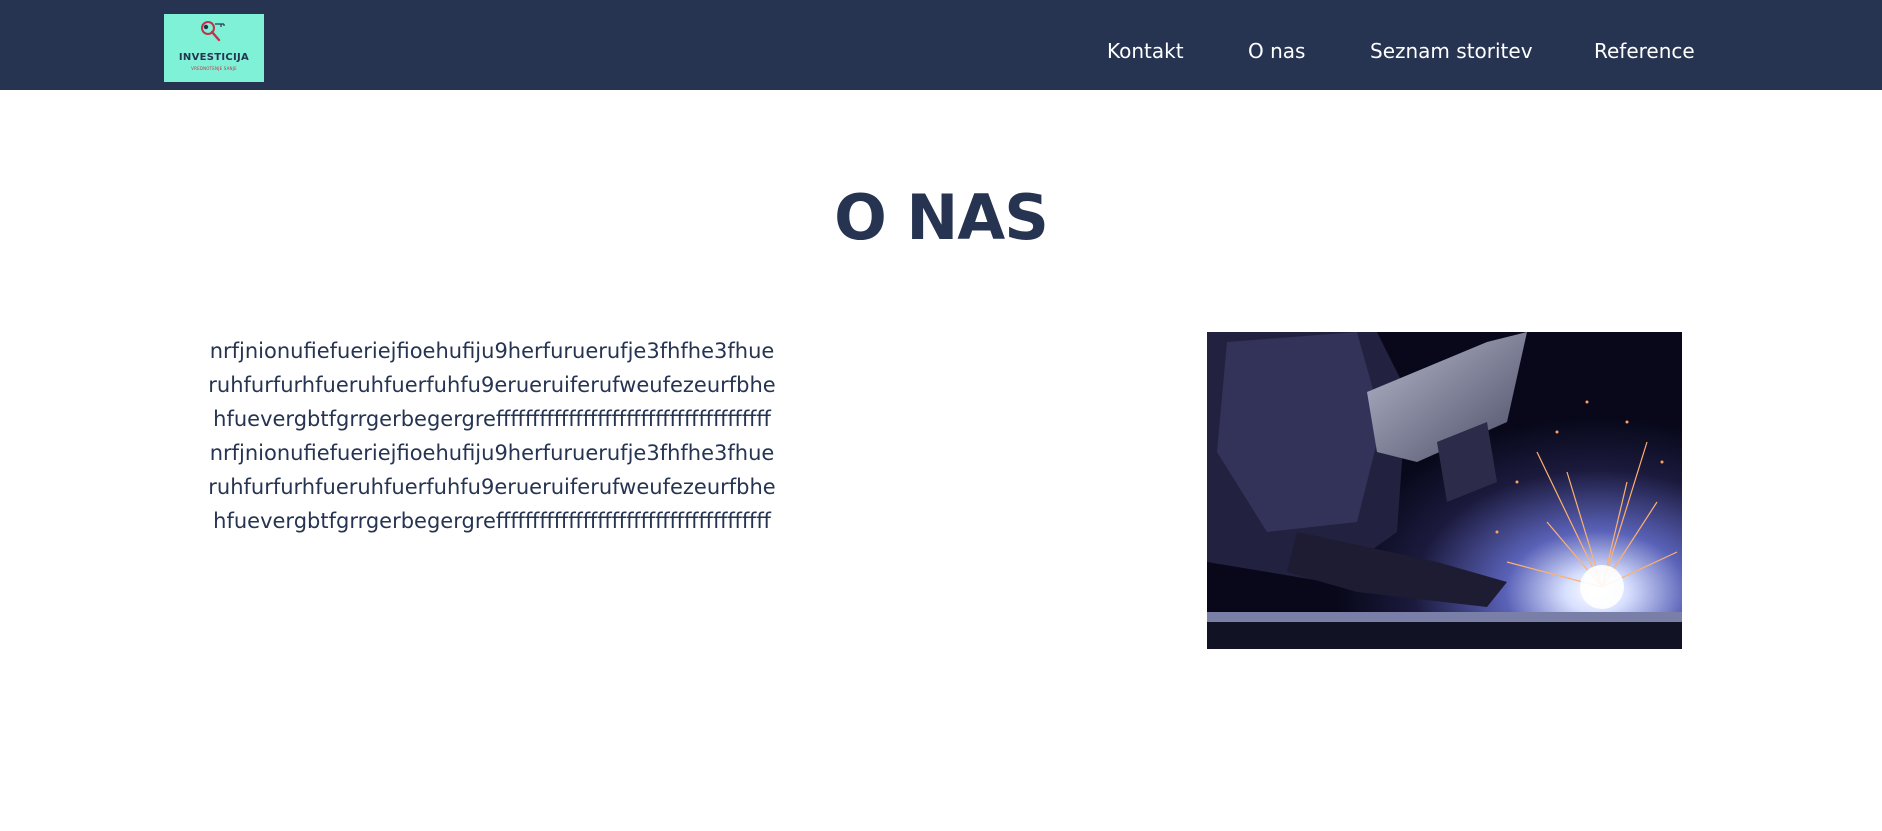 Image resolution: width=1882 pixels, height=831 pixels. What do you see at coordinates (941, 217) in the screenshot?
I see `page-title: O NAS` at bounding box center [941, 217].